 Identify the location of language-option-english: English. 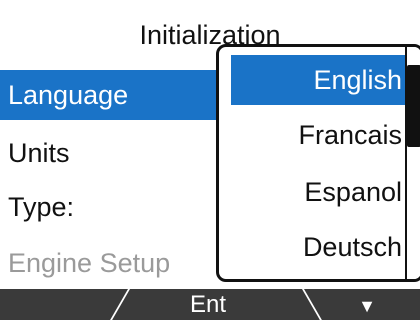
(319, 80).